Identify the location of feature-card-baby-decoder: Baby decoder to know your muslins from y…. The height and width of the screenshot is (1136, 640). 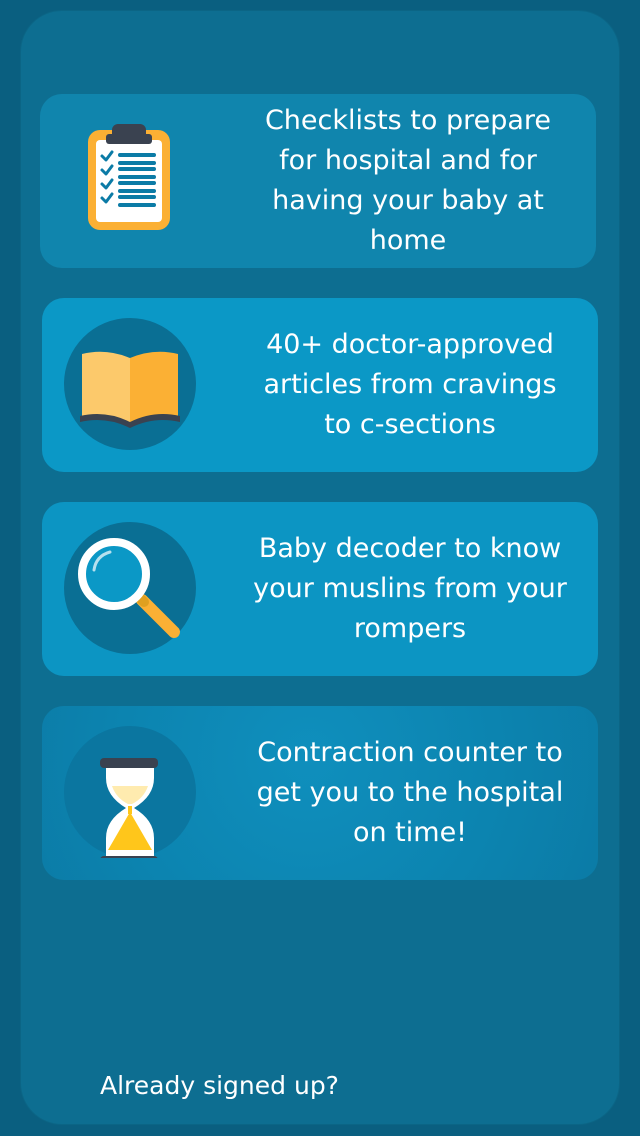
(320, 589).